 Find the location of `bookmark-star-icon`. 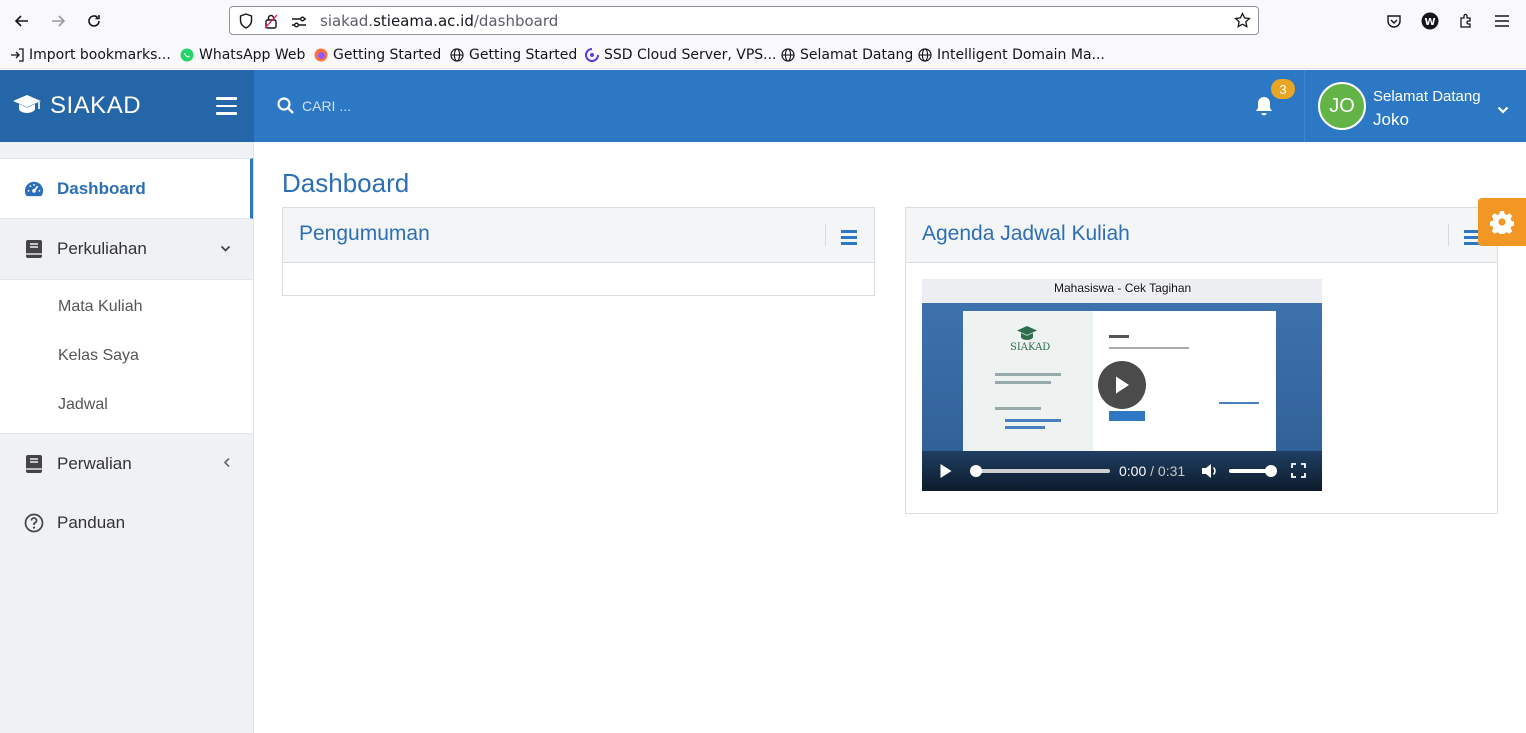

bookmark-star-icon is located at coordinates (1242, 22).